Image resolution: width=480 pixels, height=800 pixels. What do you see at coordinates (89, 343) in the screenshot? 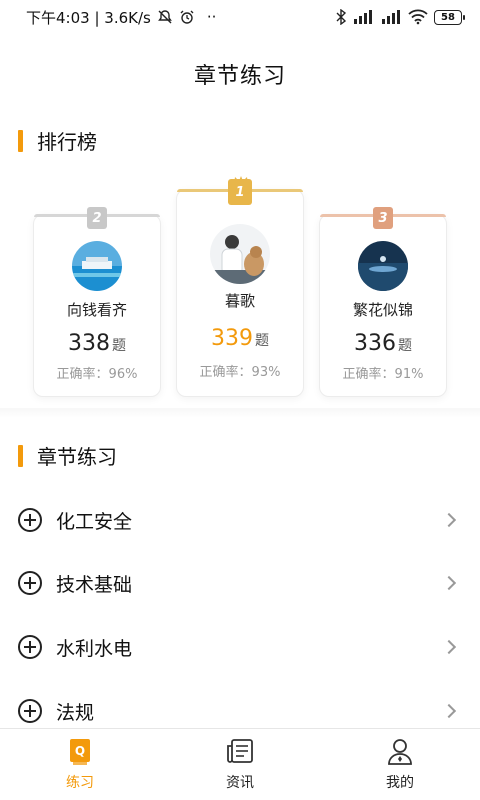
I see `rank-count-number: 338` at bounding box center [89, 343].